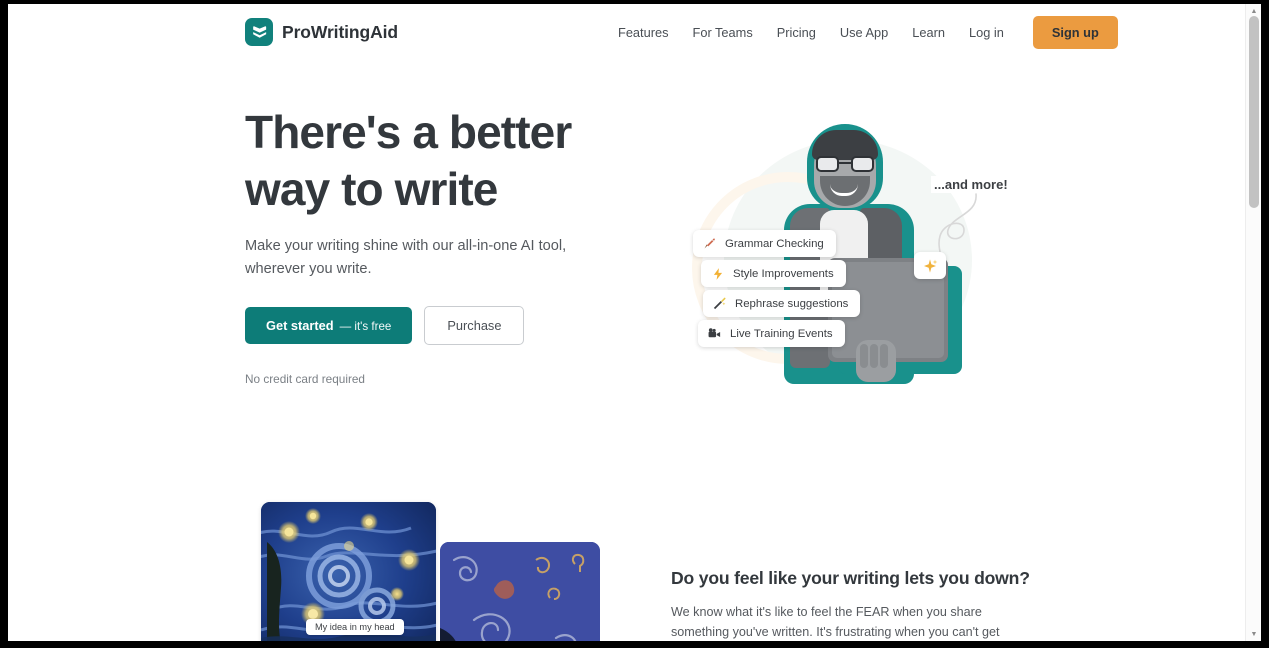  I want to click on sign-up-button: Sign up, so click(1075, 32).